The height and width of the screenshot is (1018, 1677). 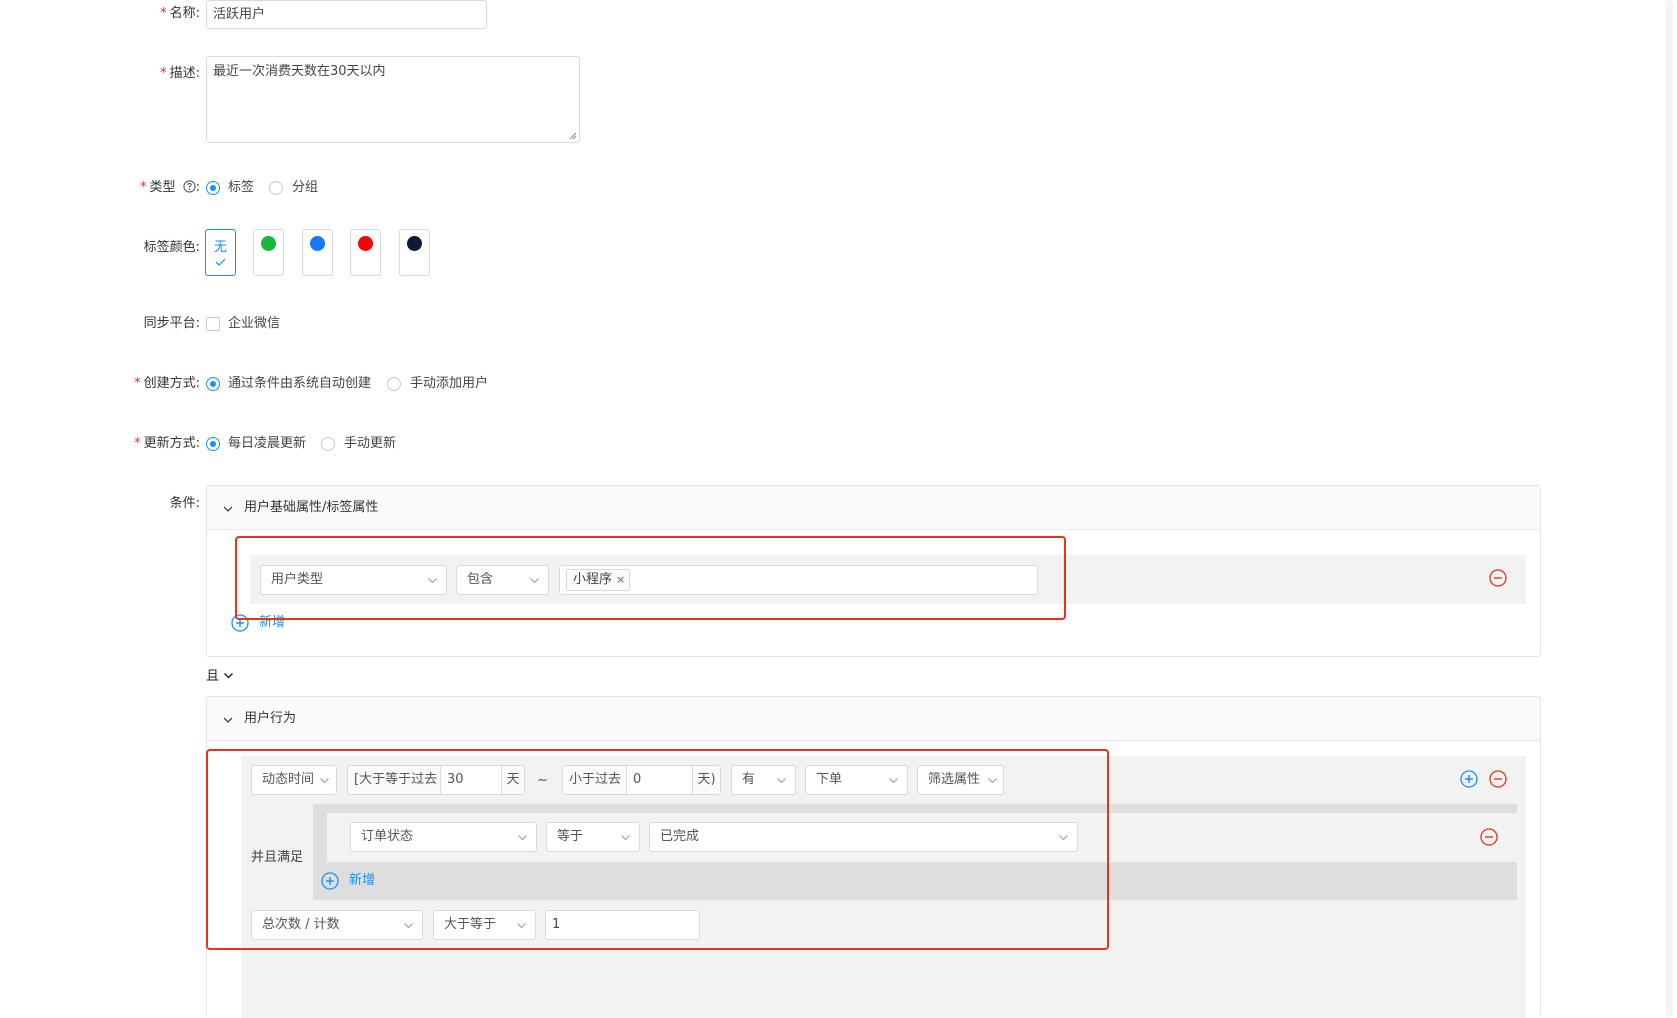 I want to click on color-dot-red, so click(x=365, y=243).